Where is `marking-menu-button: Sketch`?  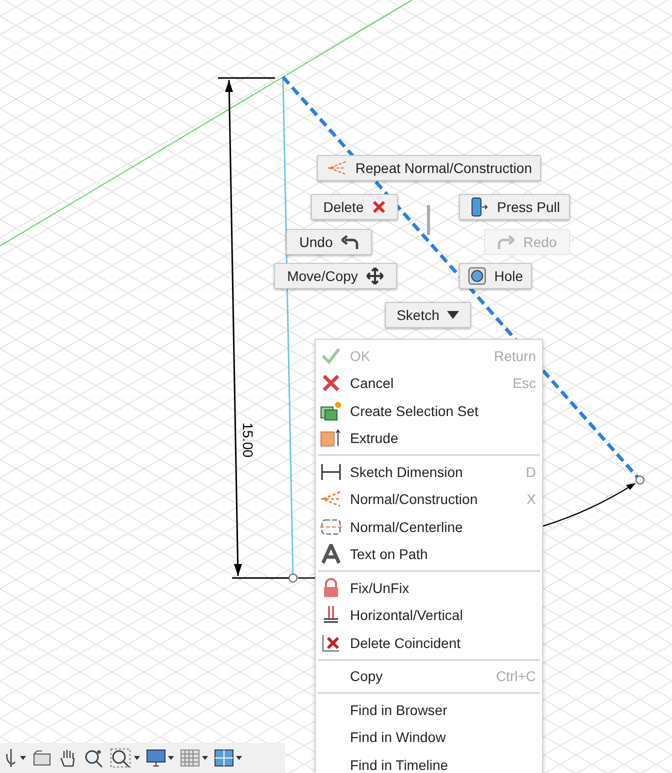 marking-menu-button: Sketch is located at coordinates (428, 315).